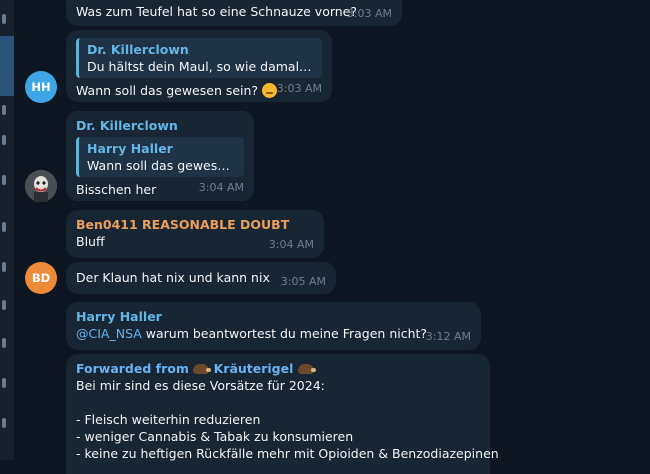 This screenshot has height=474, width=650. What do you see at coordinates (160, 125) in the screenshot?
I see `sender-name: Dr. Killerclown` at bounding box center [160, 125].